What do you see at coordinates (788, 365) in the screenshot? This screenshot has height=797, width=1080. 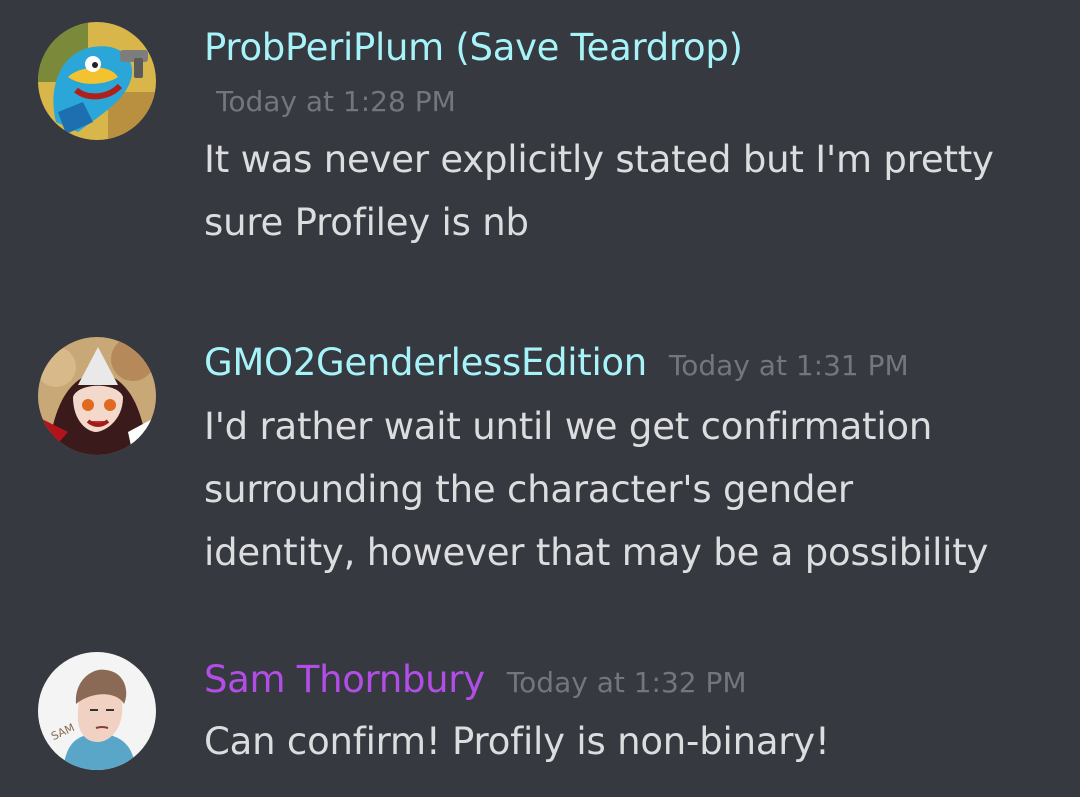 I see `timestamp: Today at 1:31 PM` at bounding box center [788, 365].